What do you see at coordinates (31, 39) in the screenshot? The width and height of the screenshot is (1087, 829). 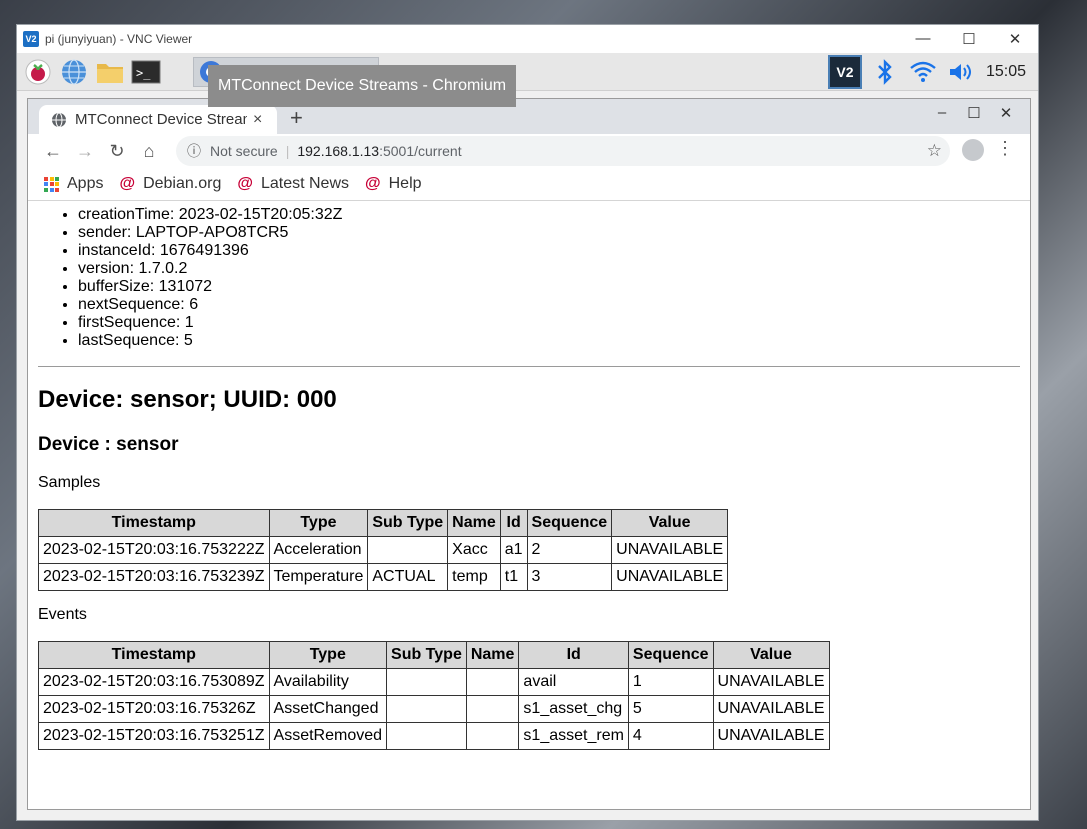 I see `vnc-logo-icon: V2` at bounding box center [31, 39].